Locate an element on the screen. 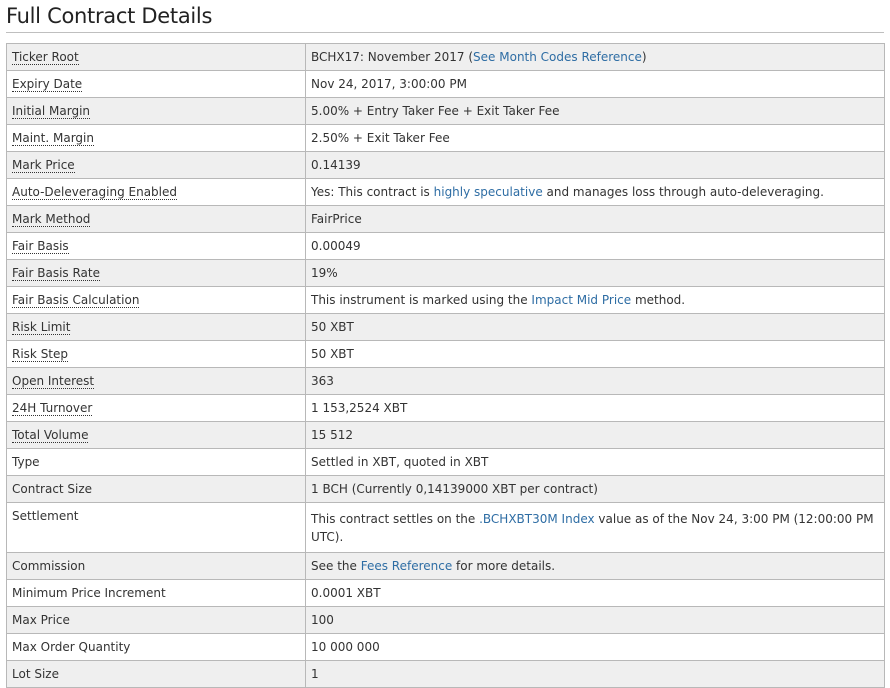  row-label: Contract Size is located at coordinates (52, 489).